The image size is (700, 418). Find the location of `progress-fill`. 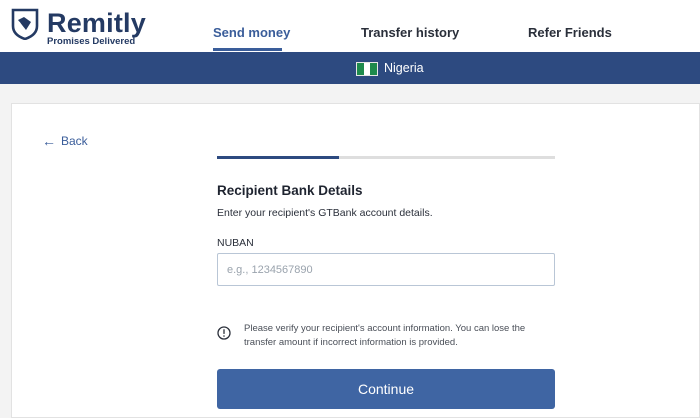

progress-fill is located at coordinates (278, 157).